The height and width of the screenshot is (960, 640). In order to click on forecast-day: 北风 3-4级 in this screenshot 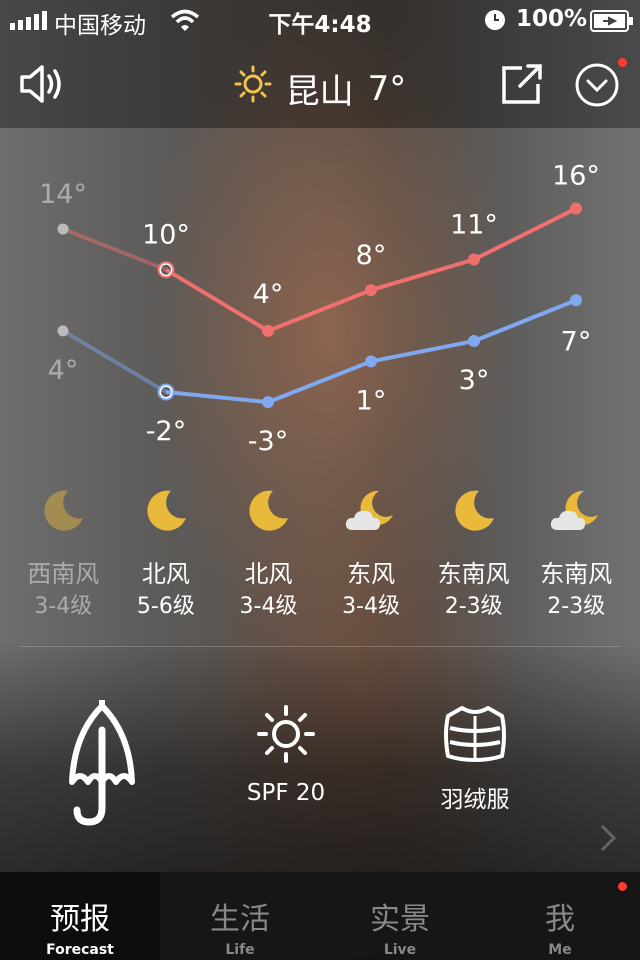, I will do `click(268, 551)`.